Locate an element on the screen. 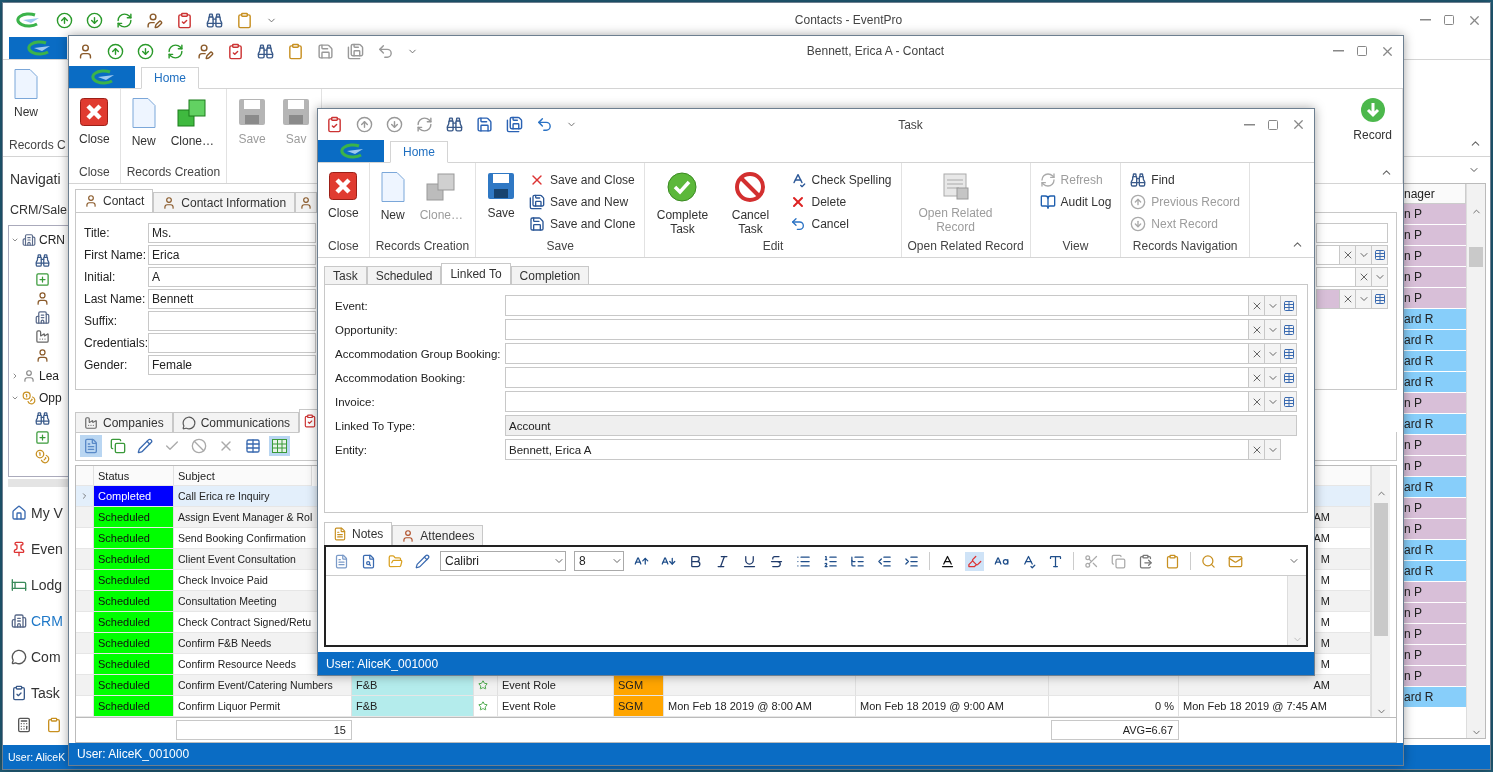  nav-item: Com is located at coordinates (34, 657).